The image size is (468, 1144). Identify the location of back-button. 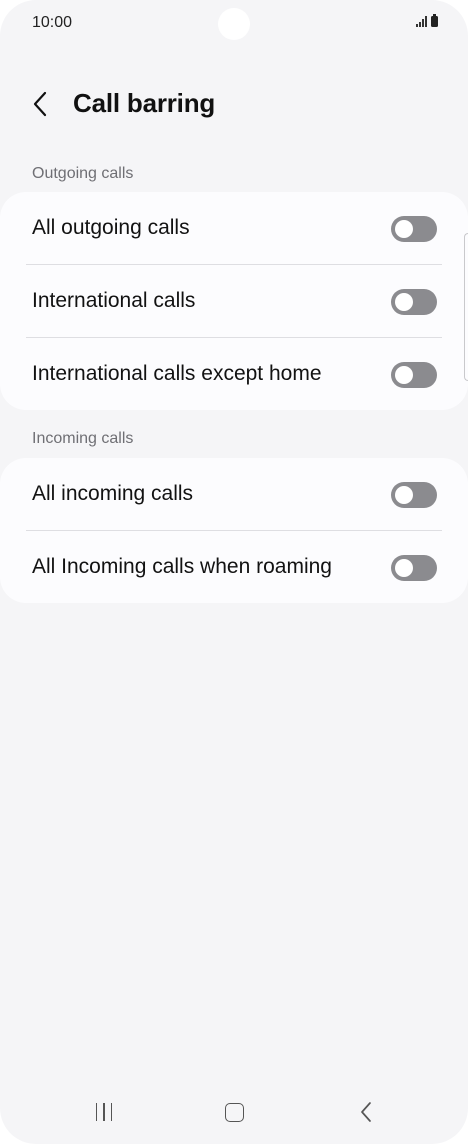
(40, 104).